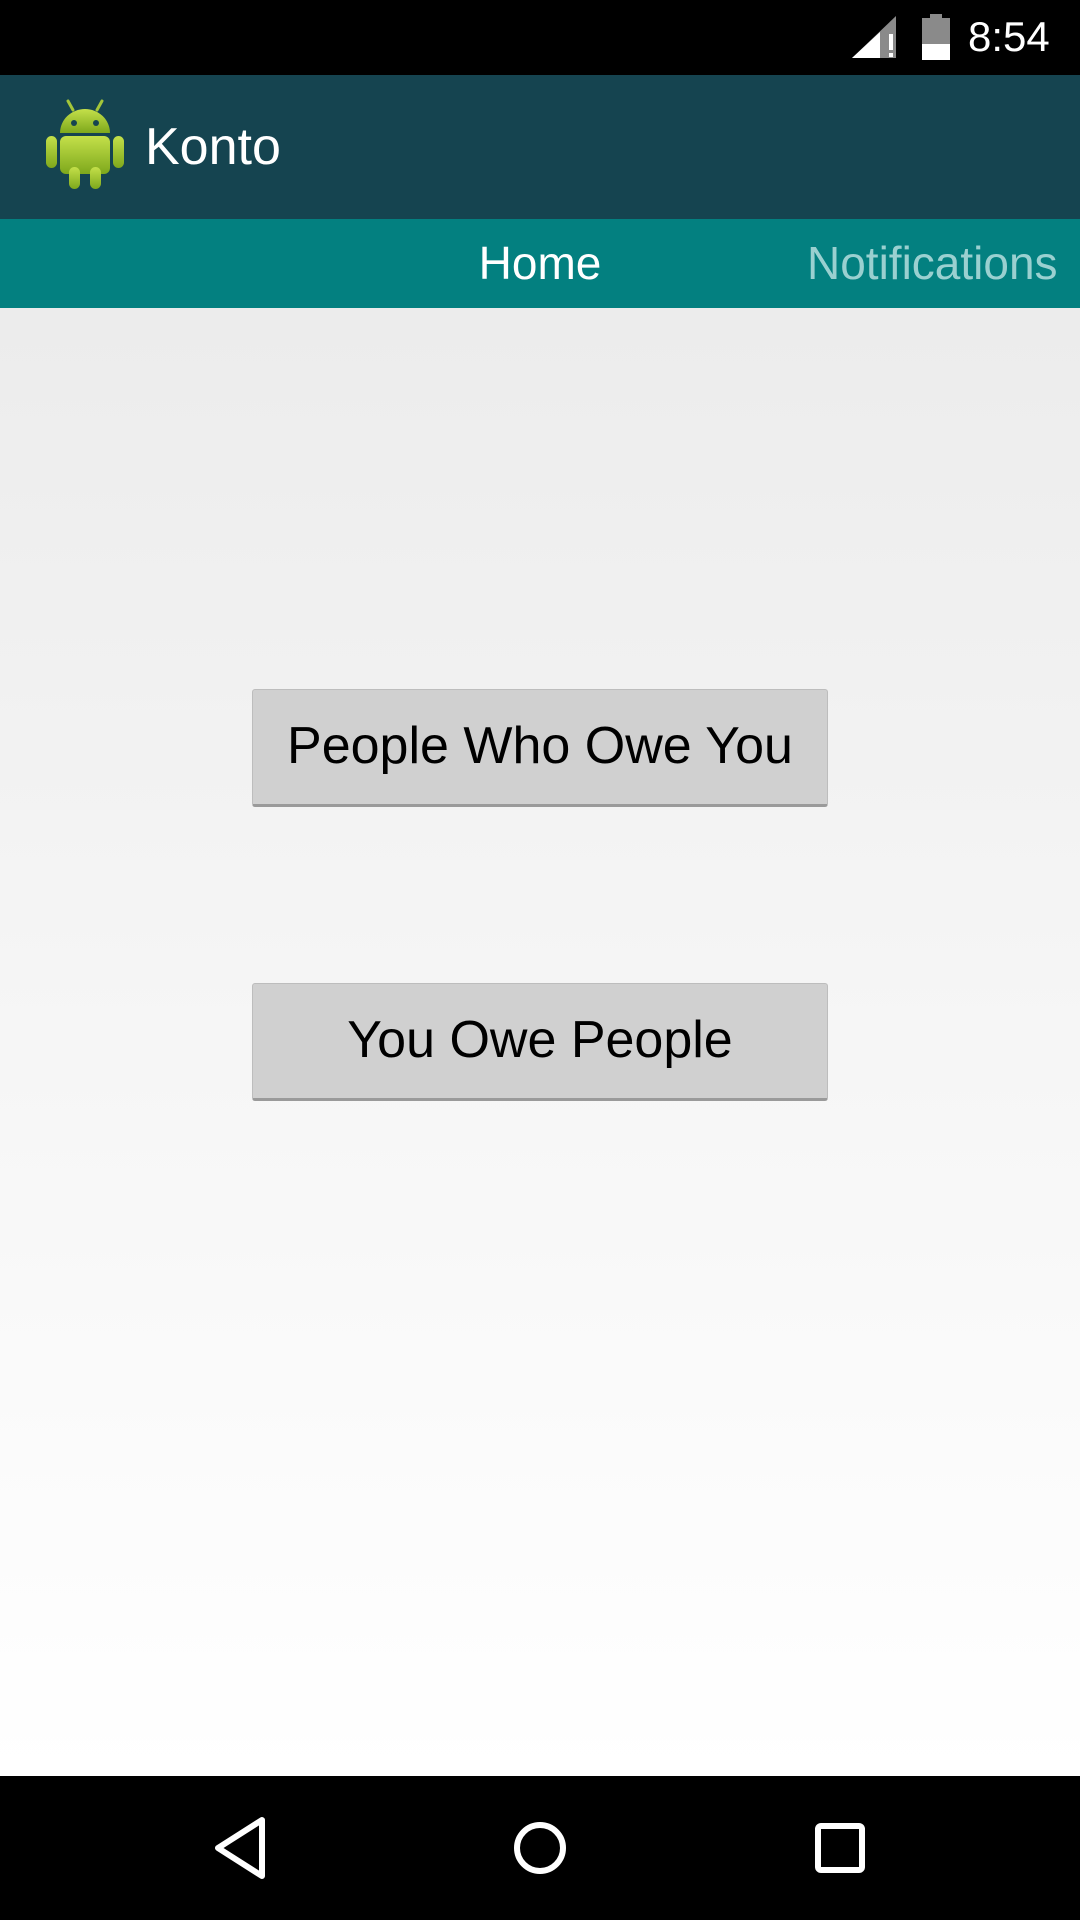 The width and height of the screenshot is (1080, 1920). What do you see at coordinates (932, 263) in the screenshot?
I see `tab-notifications: Notifications` at bounding box center [932, 263].